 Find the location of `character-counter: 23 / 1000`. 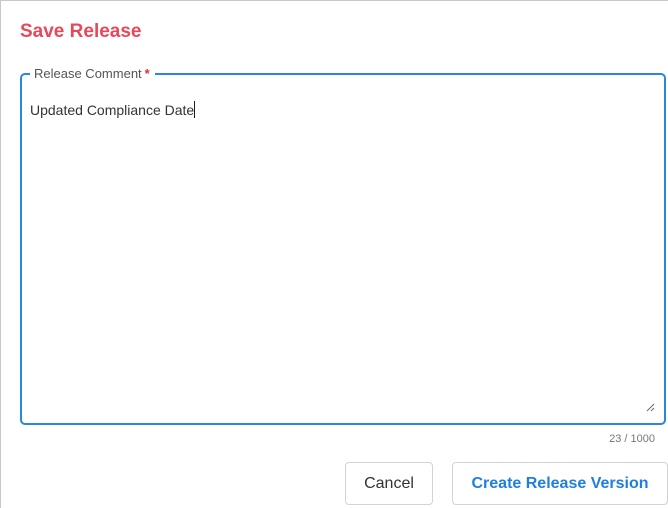

character-counter: 23 / 1000 is located at coordinates (632, 439).